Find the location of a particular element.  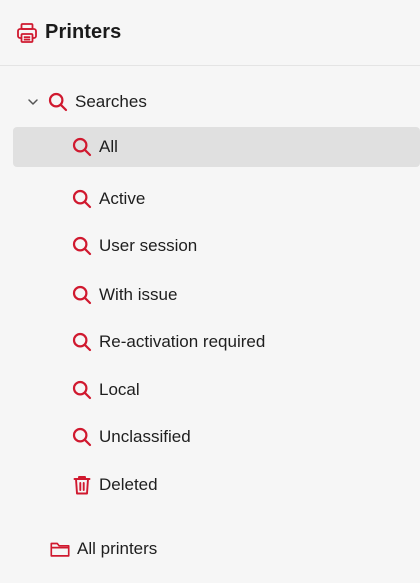

folder-icon is located at coordinates (60, 549).